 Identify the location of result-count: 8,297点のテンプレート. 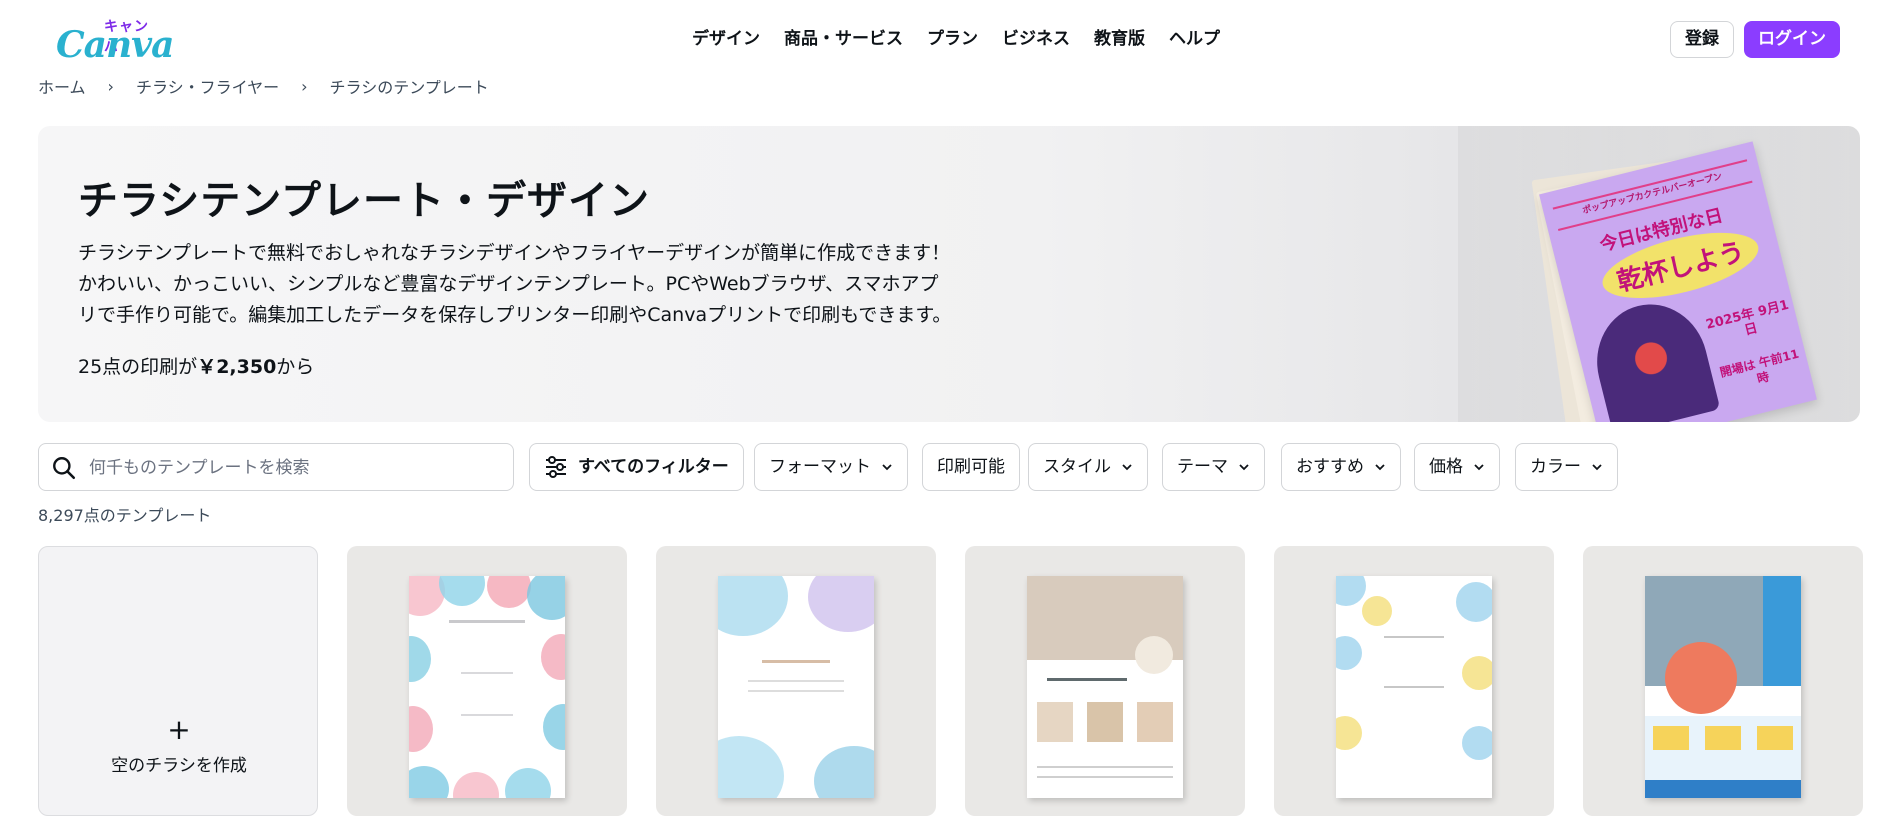
(125, 515).